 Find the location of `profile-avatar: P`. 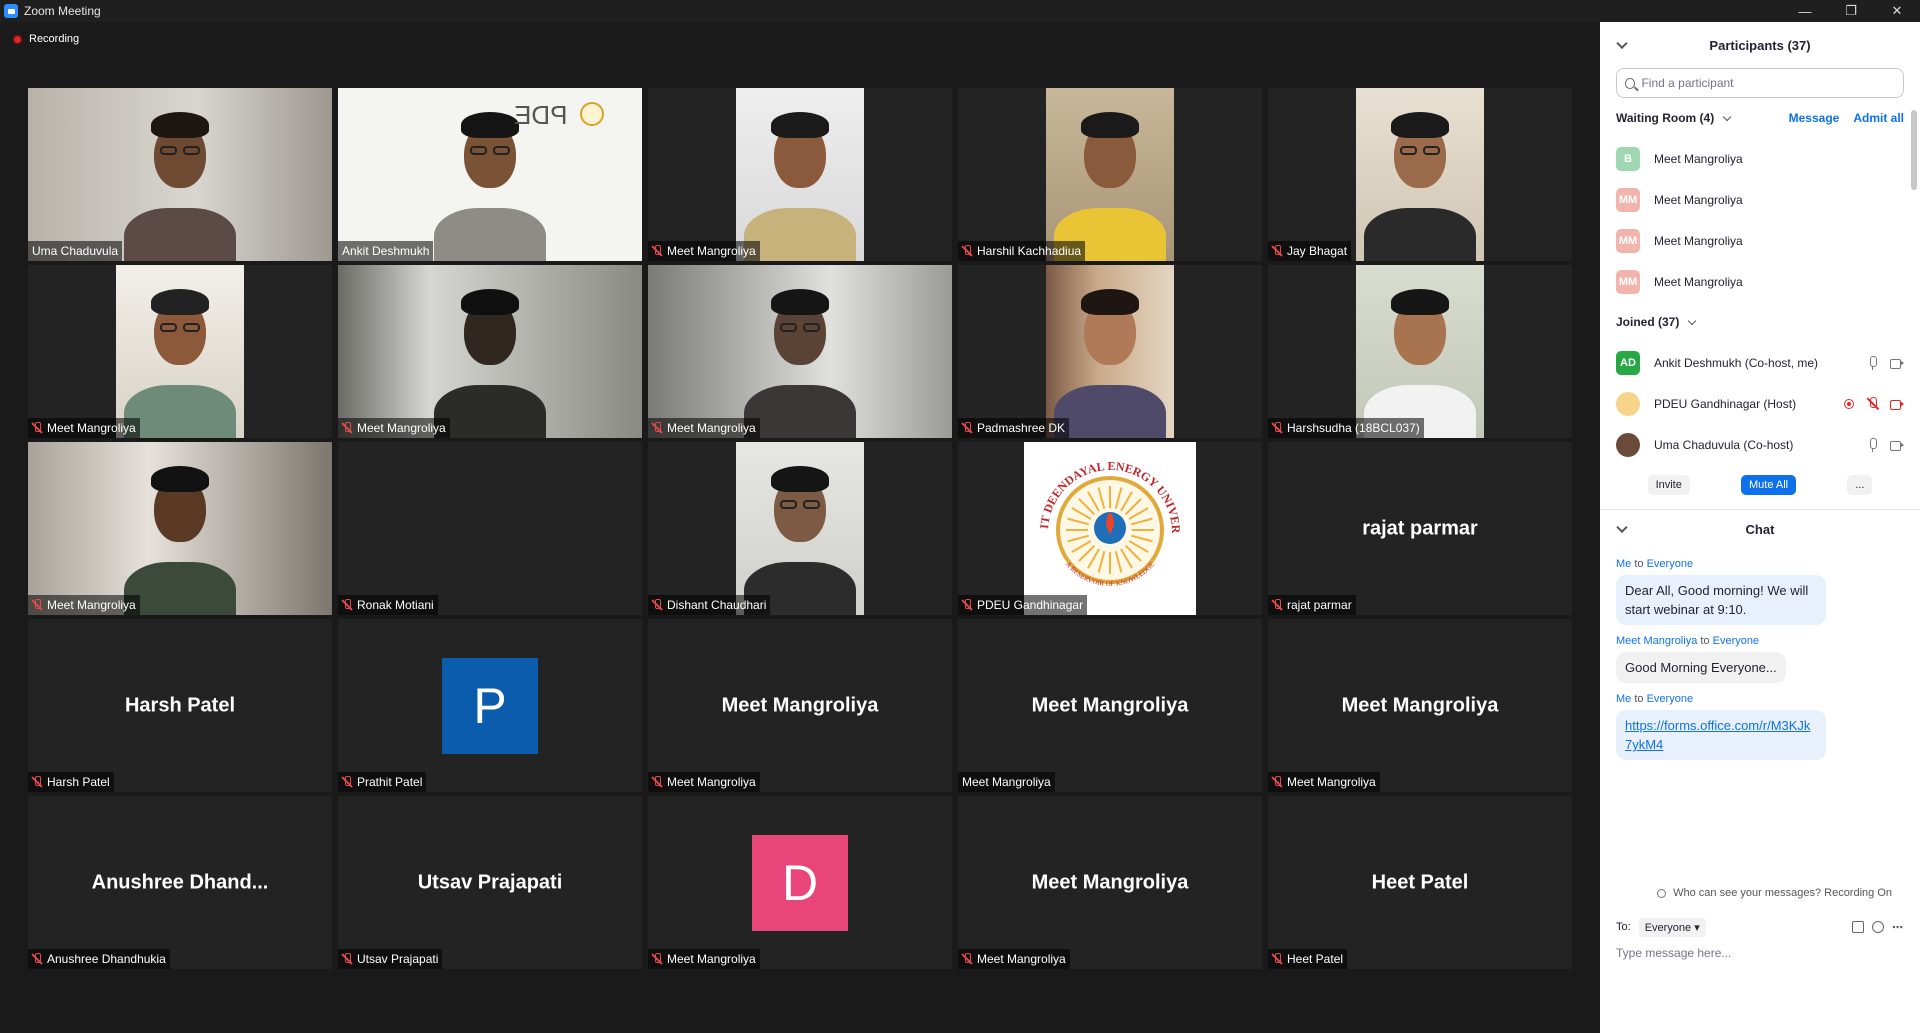

profile-avatar: P is located at coordinates (490, 705).